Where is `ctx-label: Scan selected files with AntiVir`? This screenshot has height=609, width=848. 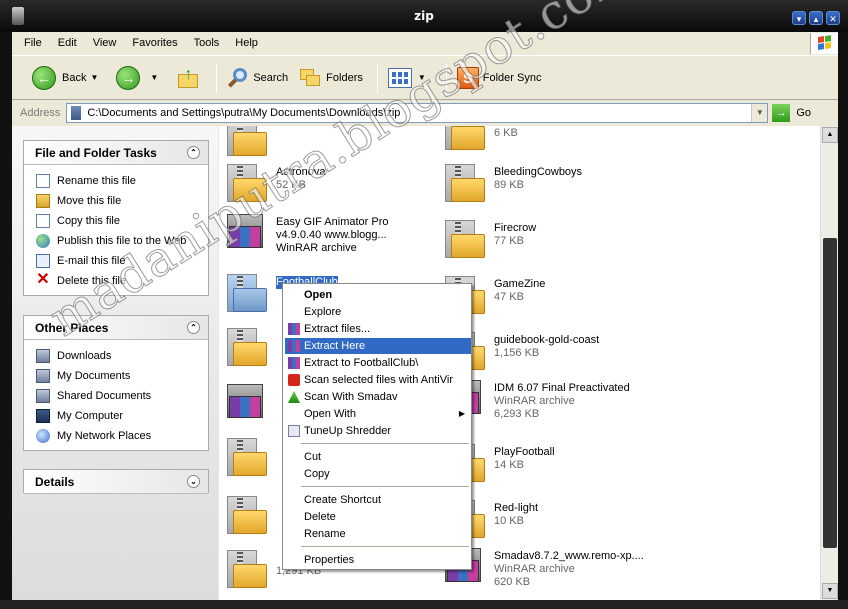
ctx-label: Scan selected files with AntiVir is located at coordinates (378, 380).